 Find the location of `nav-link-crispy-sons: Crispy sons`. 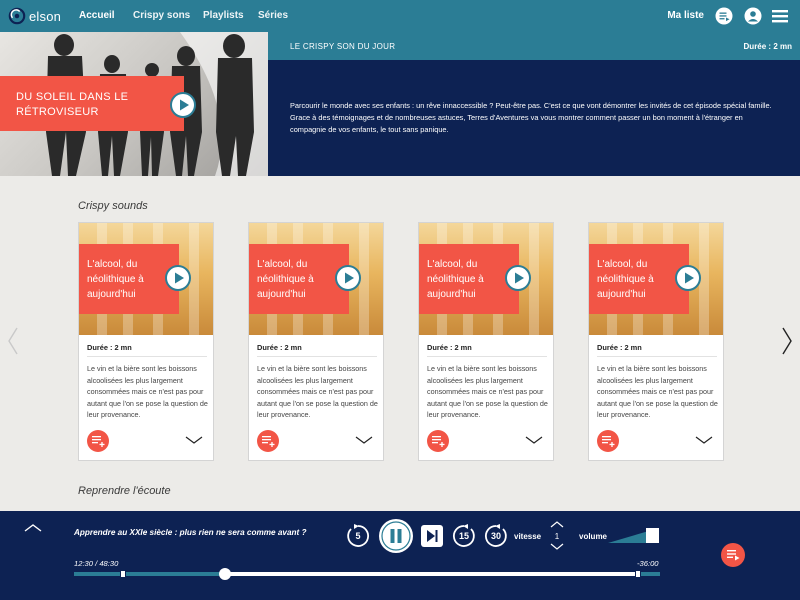

nav-link-crispy-sons: Crispy sons is located at coordinates (161, 15).